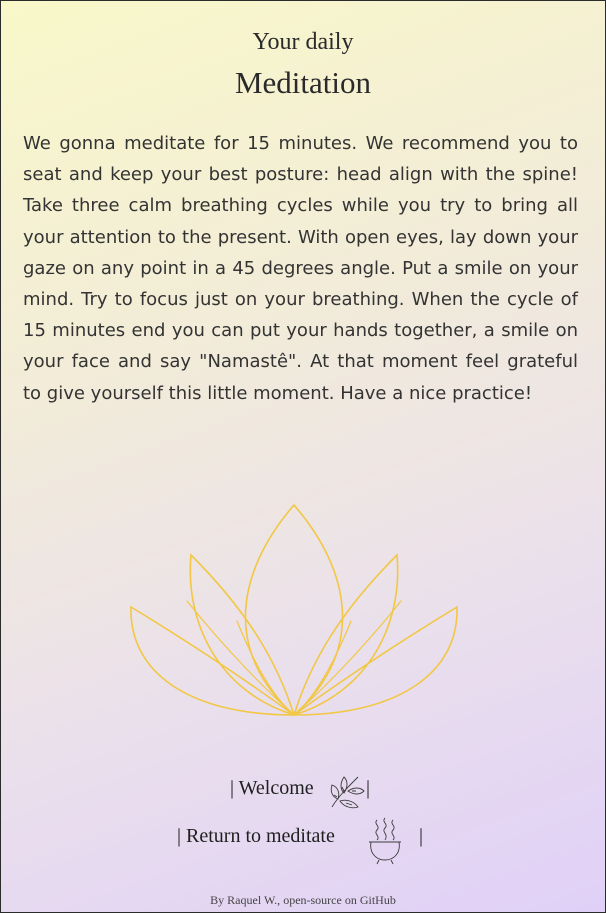 The width and height of the screenshot is (606, 913). Describe the element at coordinates (346, 791) in the screenshot. I see `leaves-icon` at that location.